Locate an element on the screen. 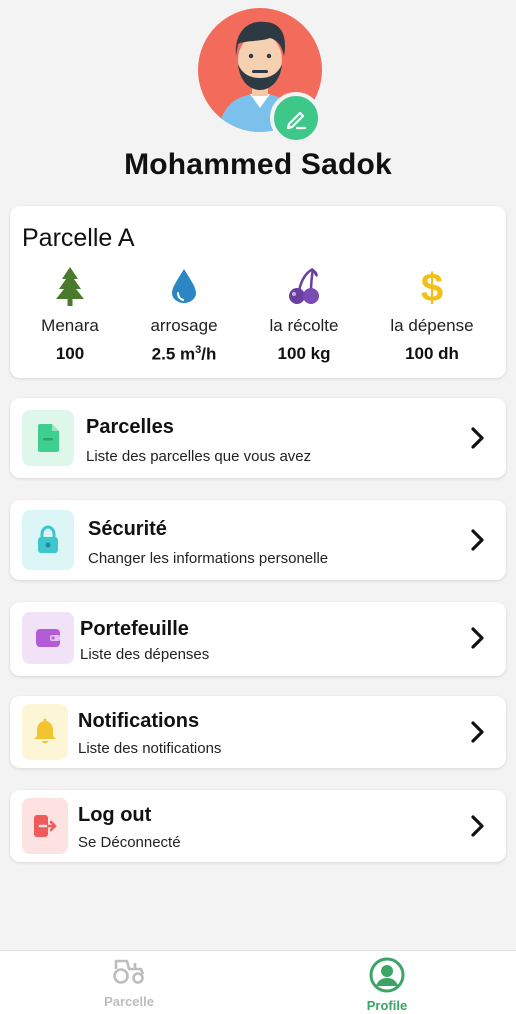 This screenshot has height=1014, width=516. document-icon is located at coordinates (48, 438).